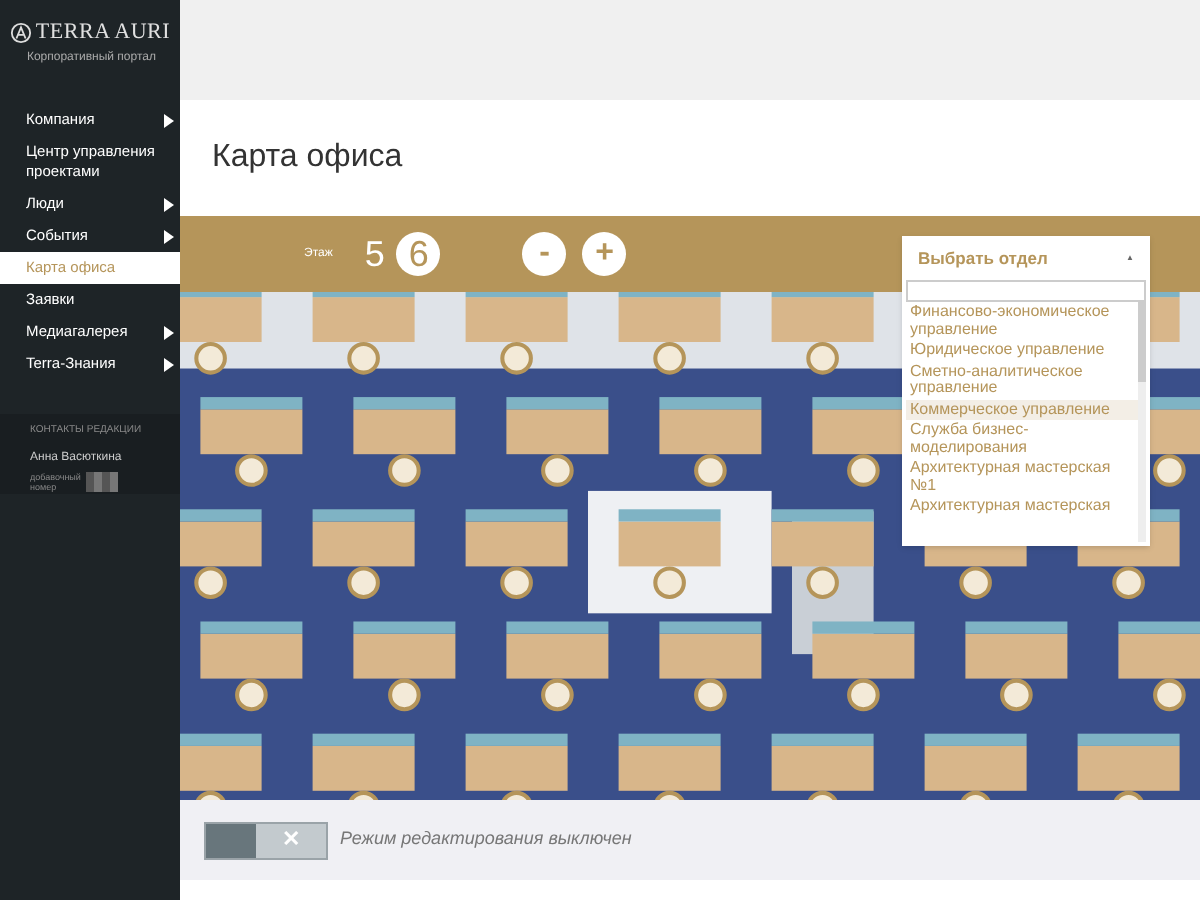 This screenshot has width=1200, height=900. What do you see at coordinates (604, 254) in the screenshot?
I see `zoom-button: +` at bounding box center [604, 254].